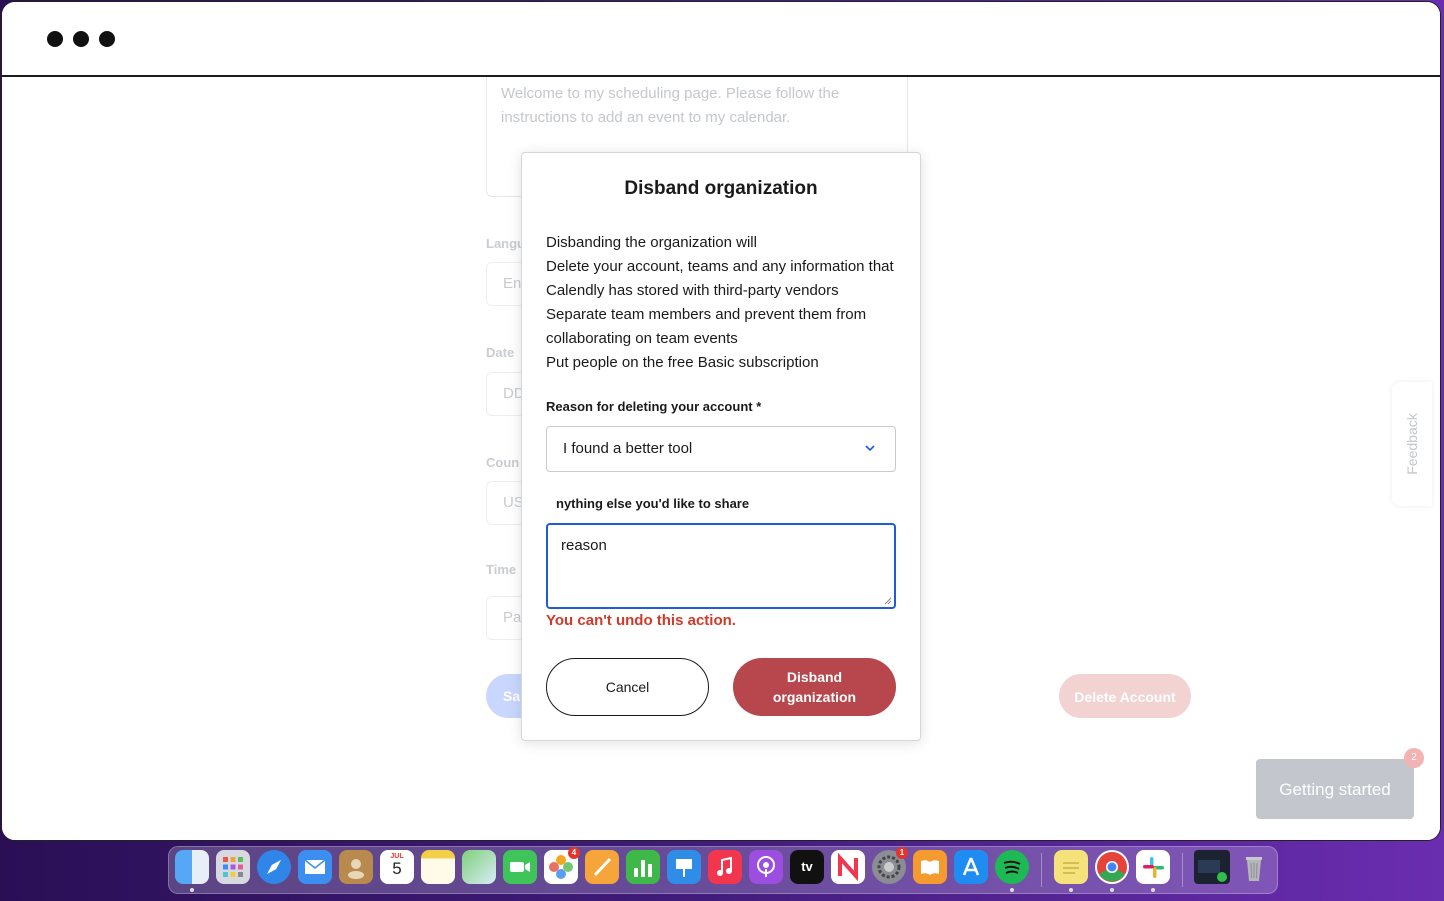 This screenshot has height=901, width=1444. Describe the element at coordinates (500, 352) in the screenshot. I see `date-format-label: Date` at that location.